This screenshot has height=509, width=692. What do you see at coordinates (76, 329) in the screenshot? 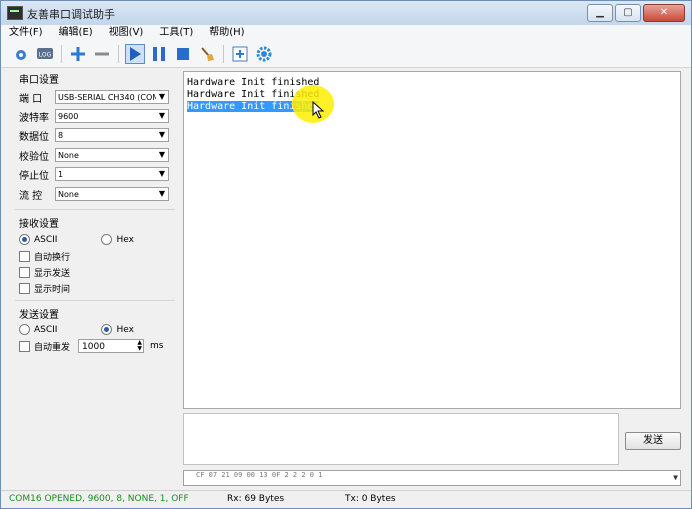
I see `tx-mode-row: ASCII Hex` at bounding box center [76, 329].